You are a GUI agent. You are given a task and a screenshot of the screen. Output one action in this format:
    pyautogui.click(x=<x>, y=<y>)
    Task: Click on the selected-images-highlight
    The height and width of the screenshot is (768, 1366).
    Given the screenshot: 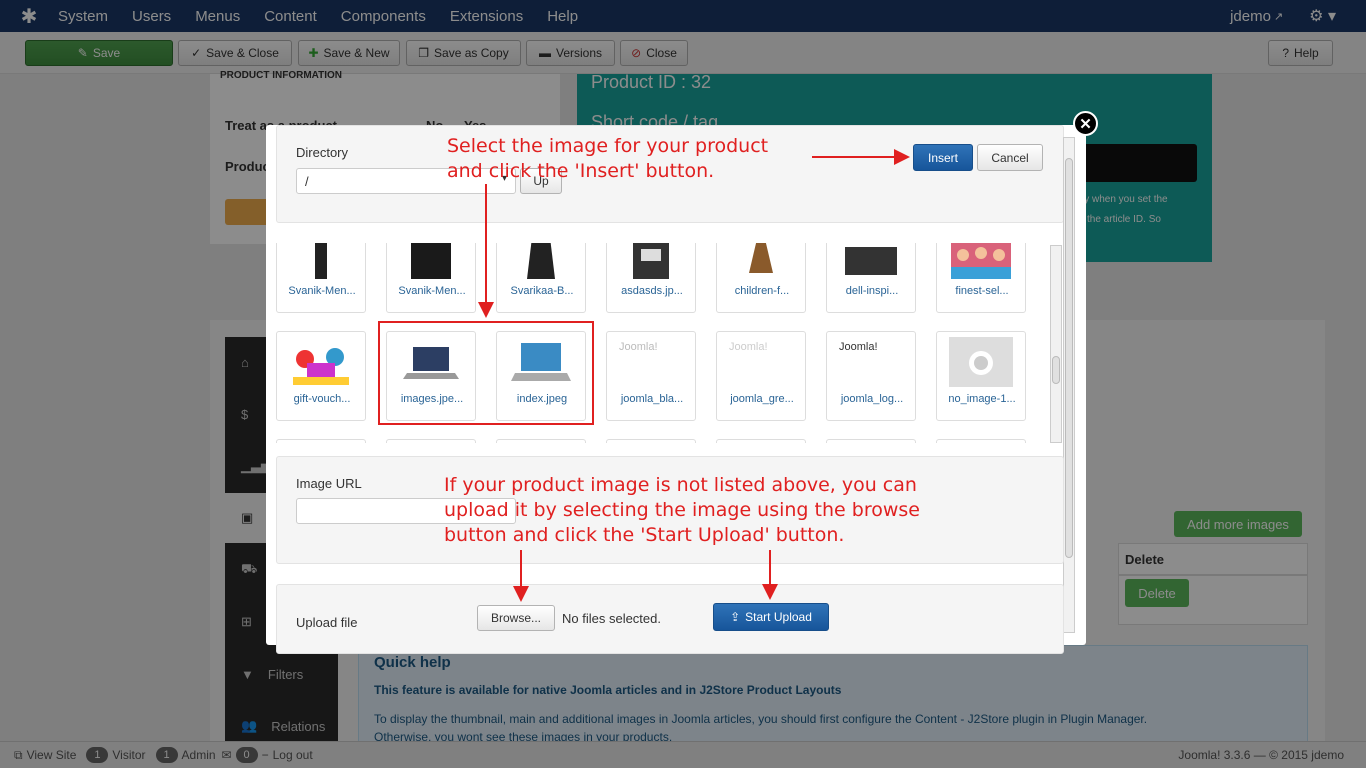 What is the action you would take?
    pyautogui.click(x=486, y=373)
    